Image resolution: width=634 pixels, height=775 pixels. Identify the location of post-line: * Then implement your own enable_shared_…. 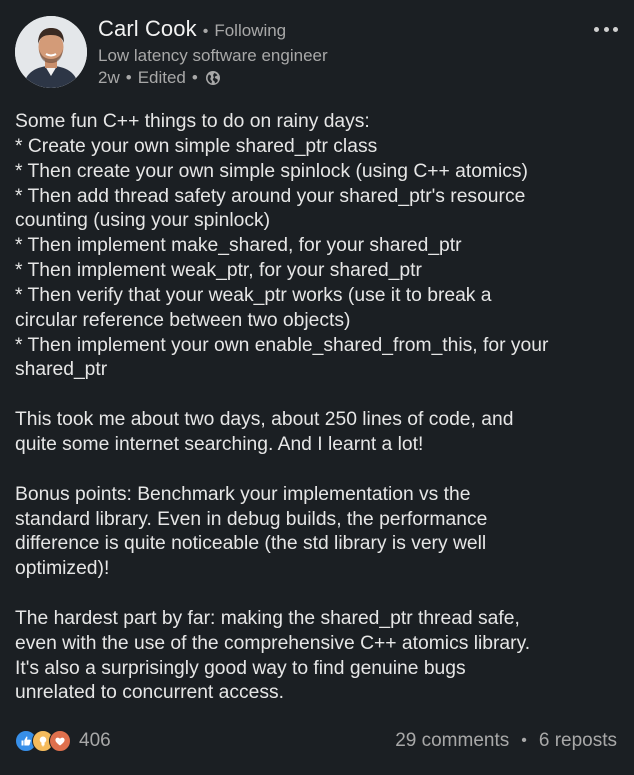
(282, 345).